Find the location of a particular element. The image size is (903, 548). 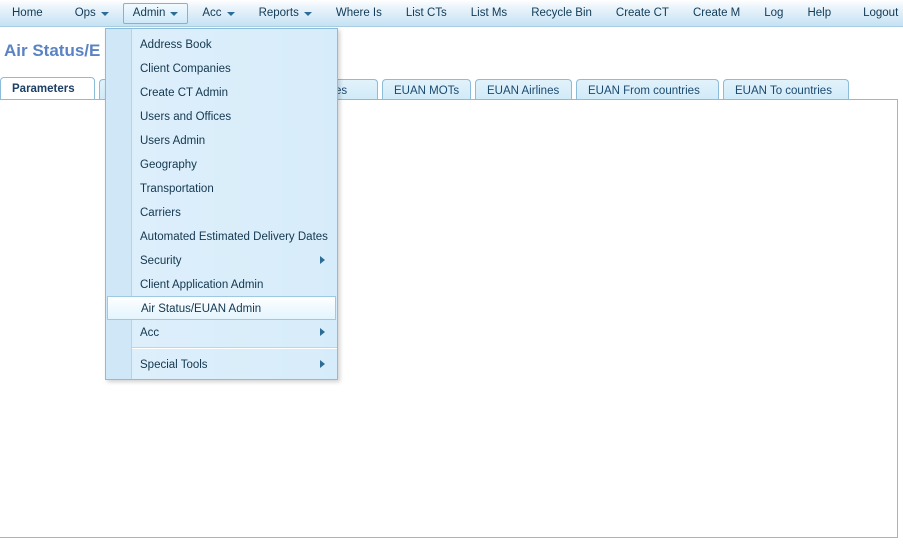

menu-item-label: Create M is located at coordinates (716, 12).